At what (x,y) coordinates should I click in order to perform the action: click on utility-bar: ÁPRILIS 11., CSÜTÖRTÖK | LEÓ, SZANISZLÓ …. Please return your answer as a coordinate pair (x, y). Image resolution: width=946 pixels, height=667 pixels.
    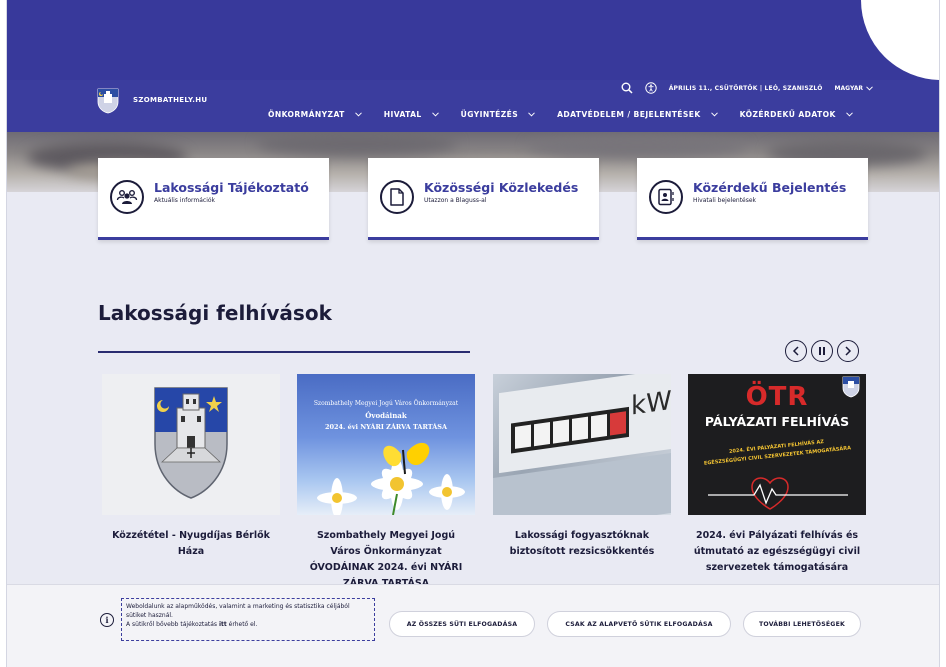
    Looking at the image, I should click on (747, 88).